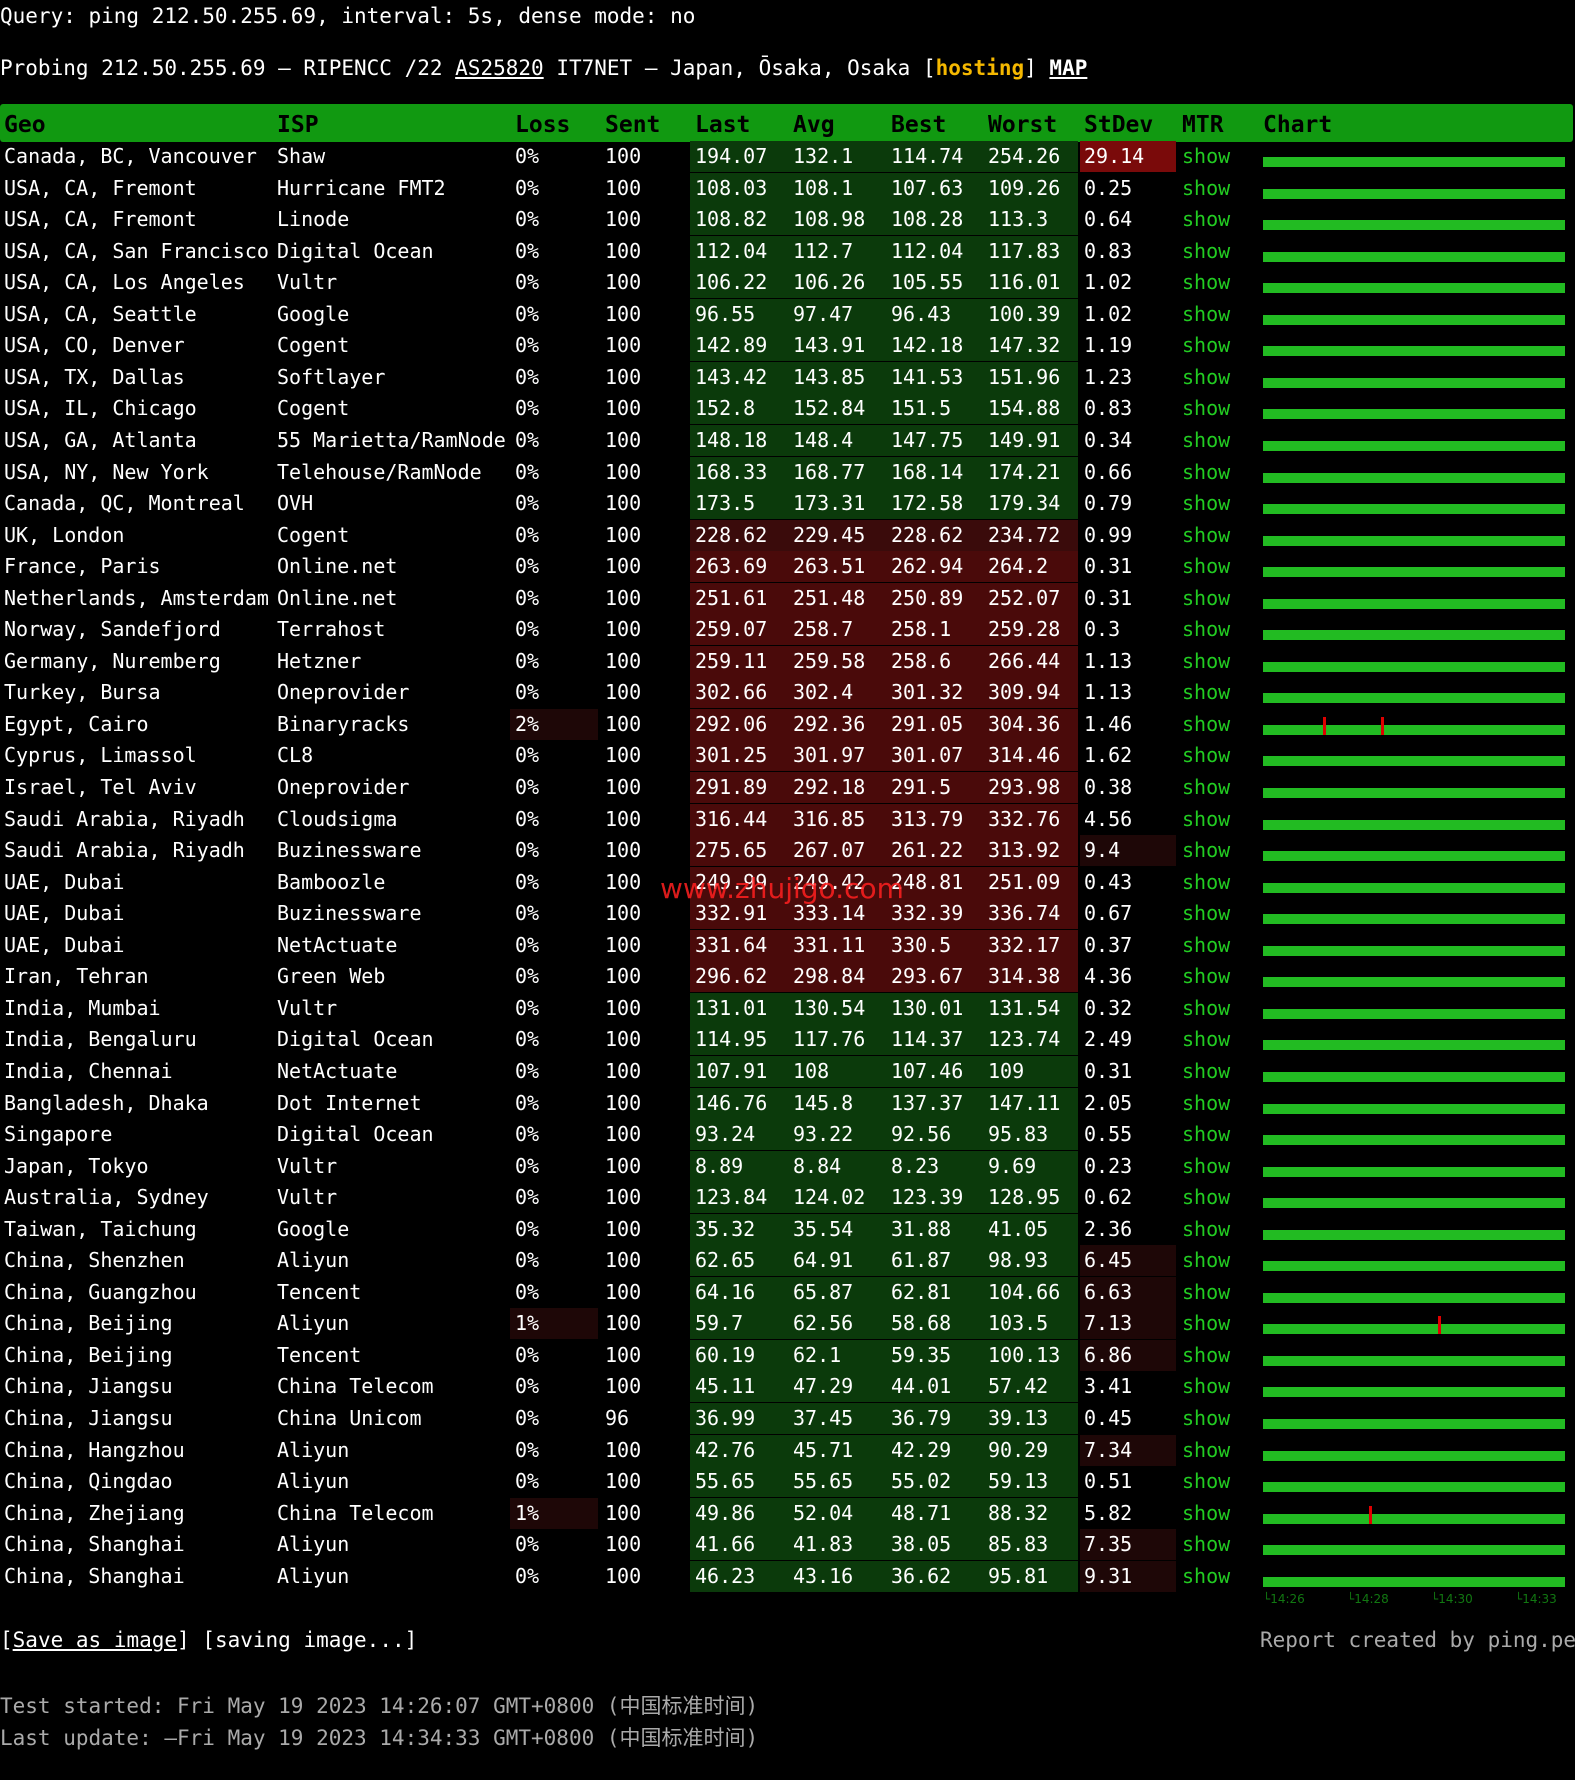  I want to click on cell-worst: 88.32, so click(1018, 1512).